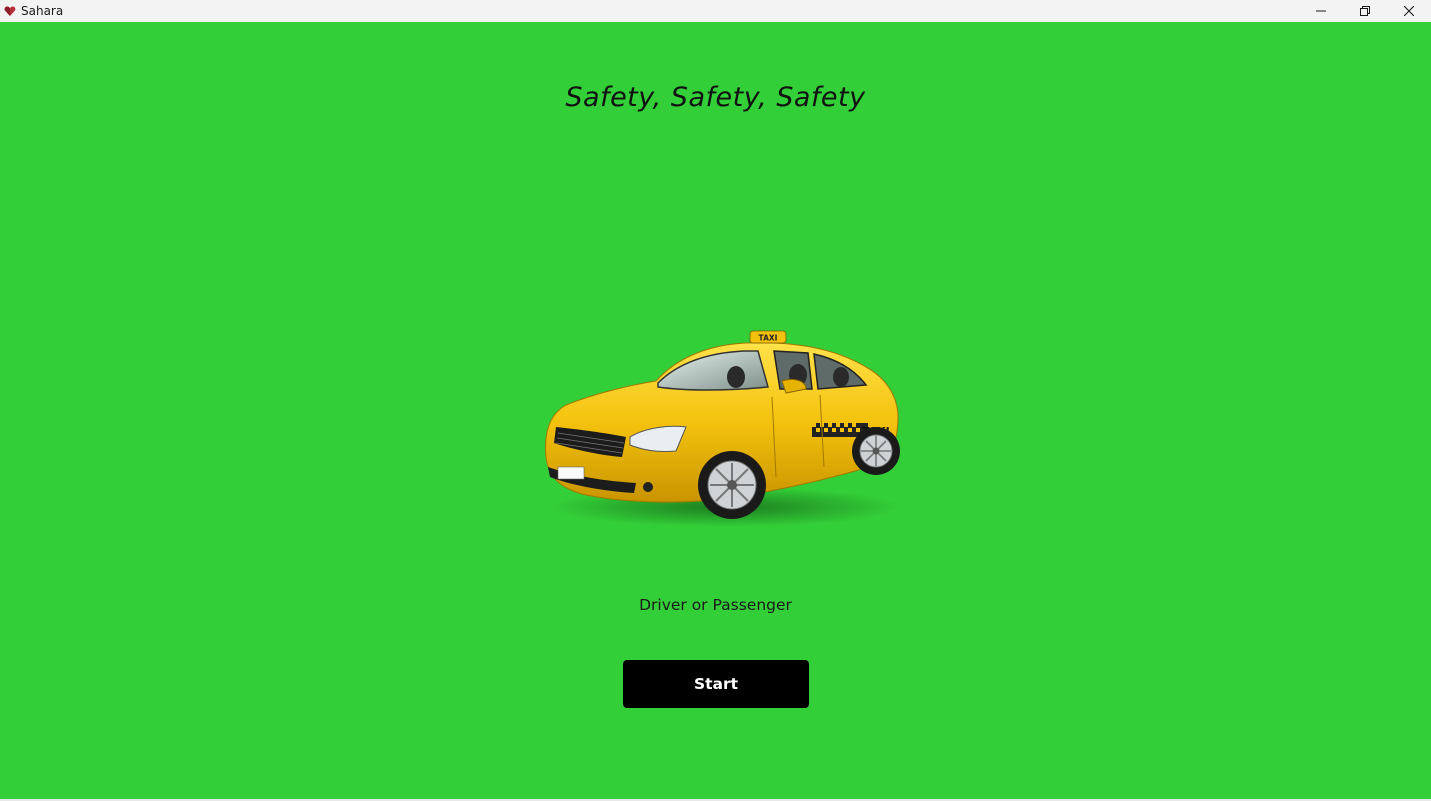 This screenshot has height=801, width=1431. I want to click on restore-icon, so click(1365, 11).